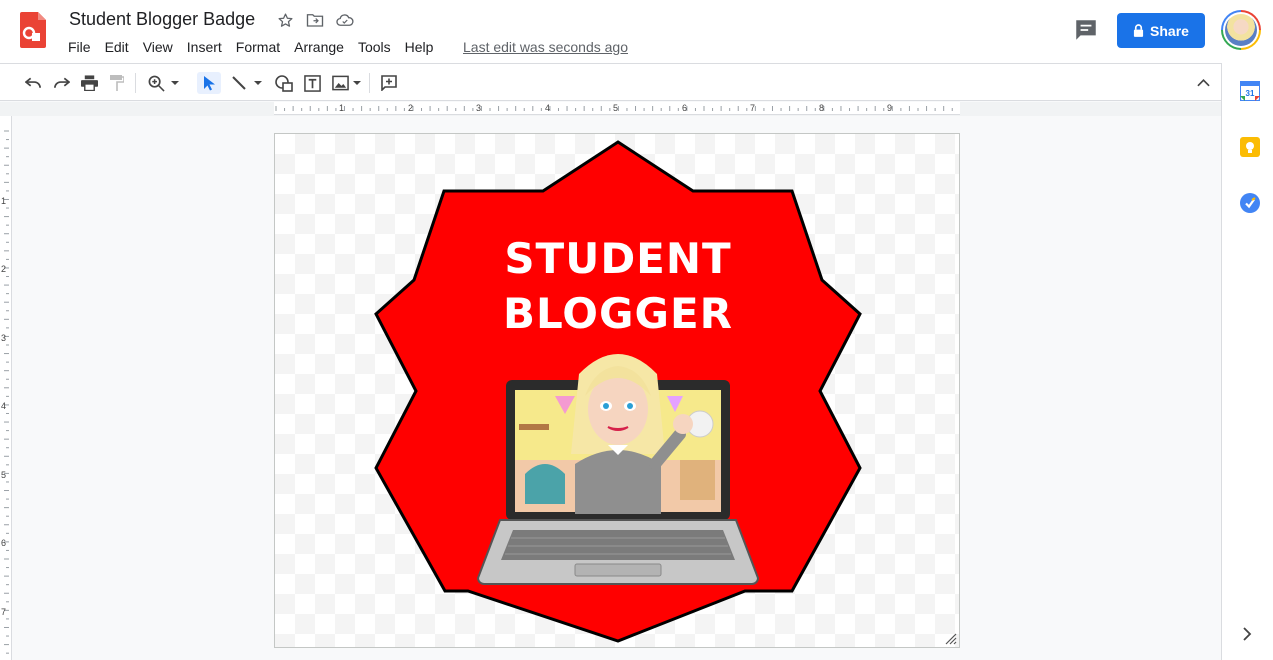 This screenshot has width=1273, height=660. Describe the element at coordinates (1247, 361) in the screenshot. I see `side-panel: 31` at that location.